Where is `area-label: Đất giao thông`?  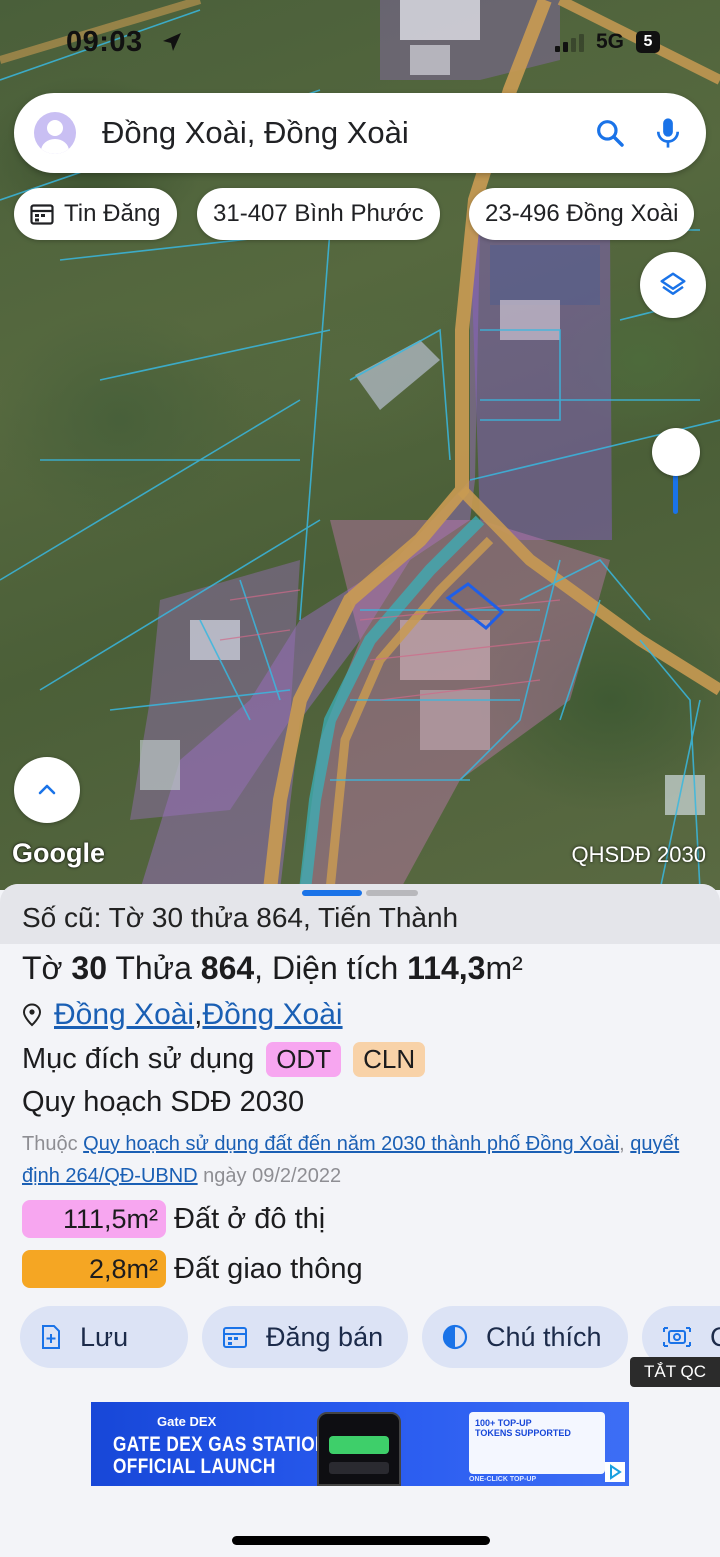 area-label: Đất giao thông is located at coordinates (268, 1268).